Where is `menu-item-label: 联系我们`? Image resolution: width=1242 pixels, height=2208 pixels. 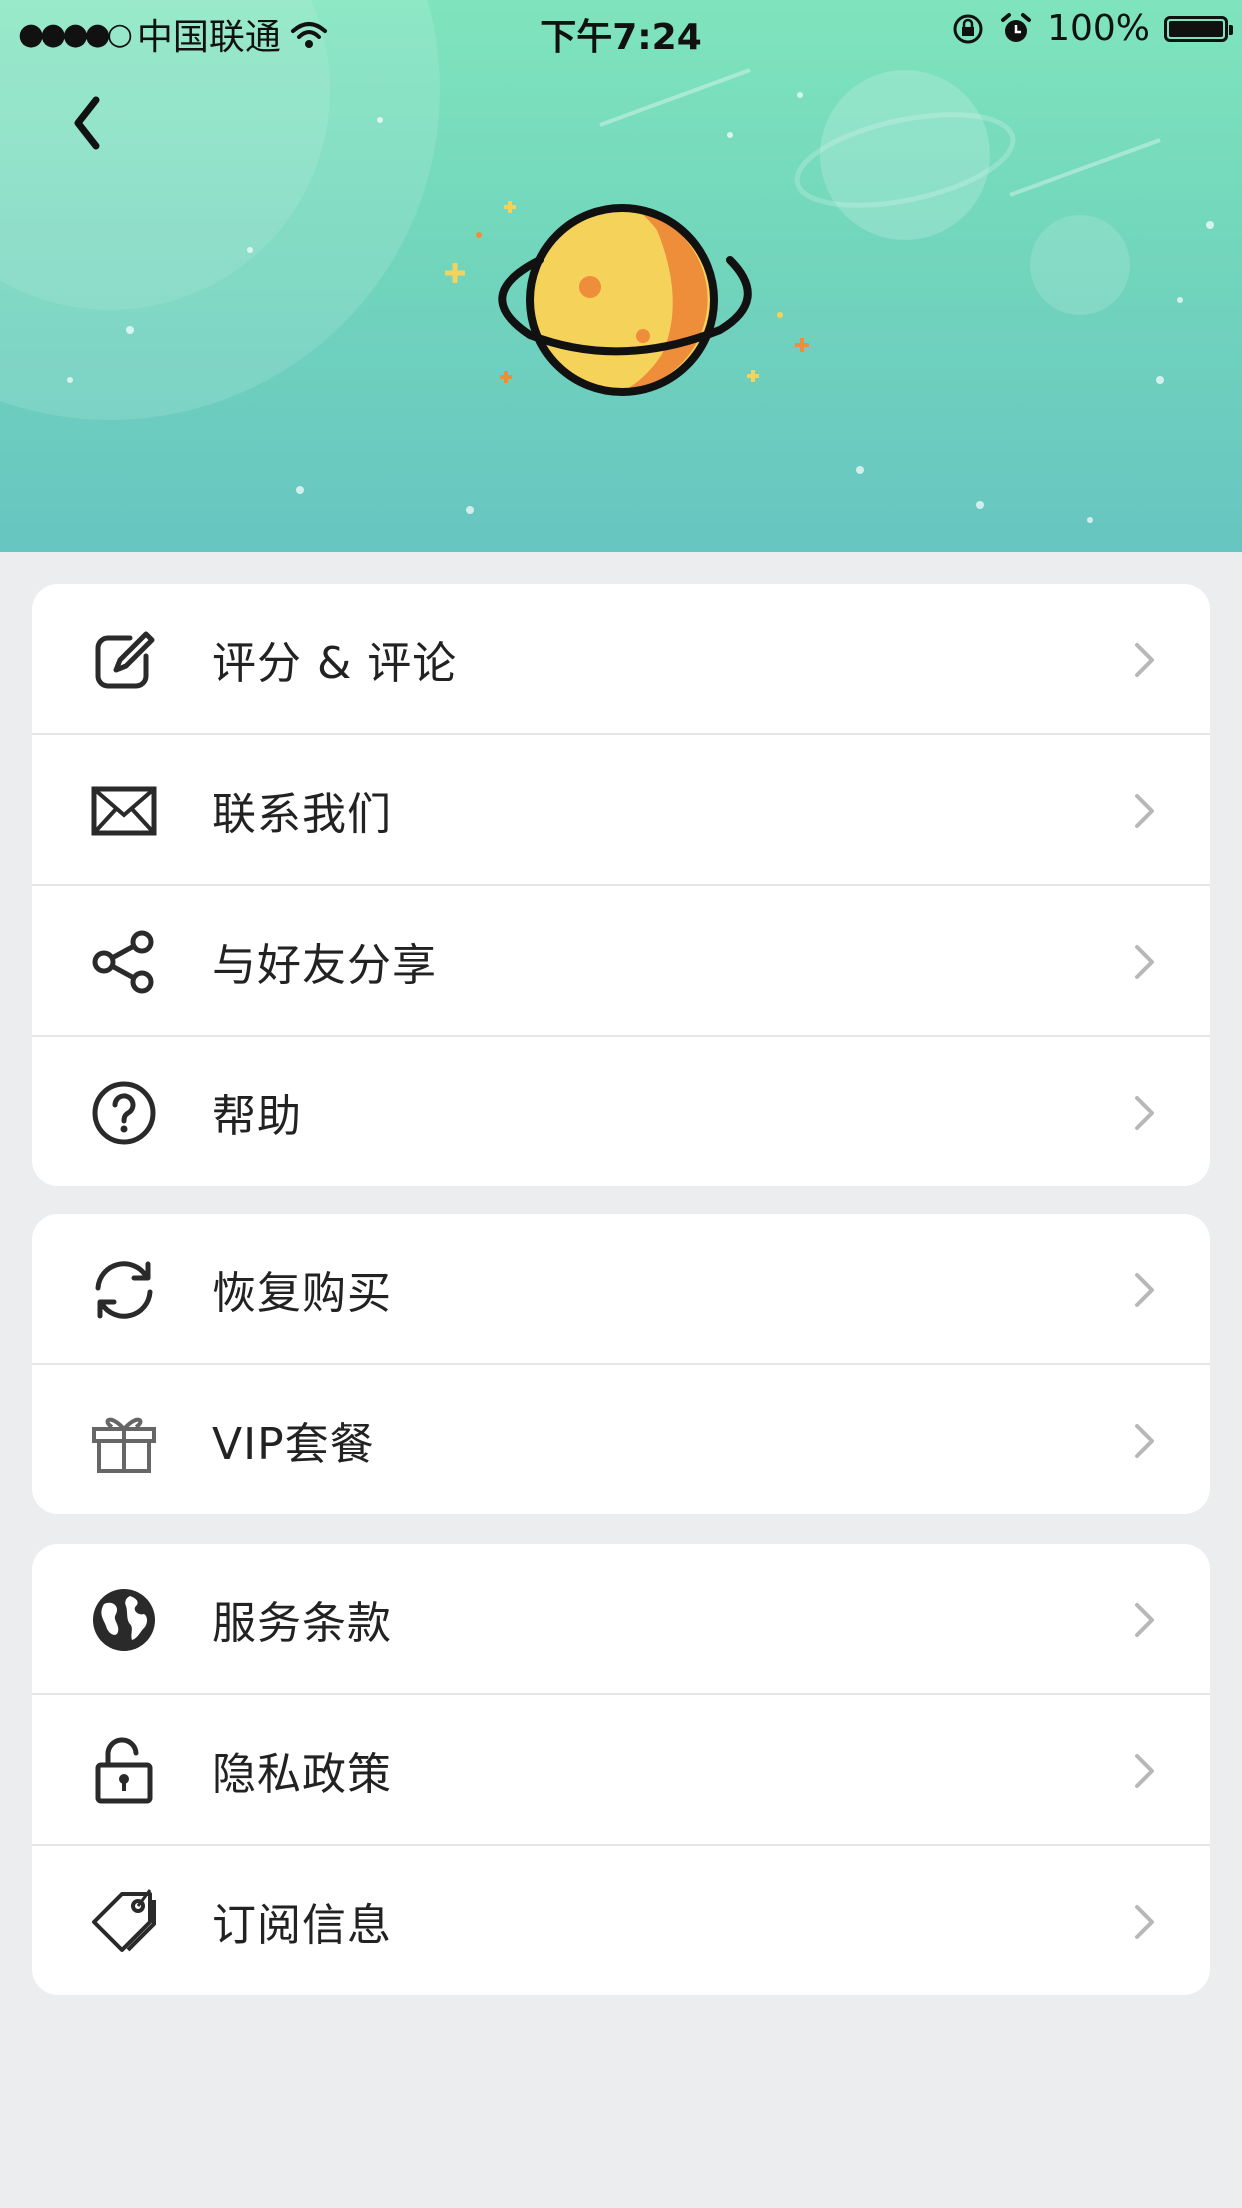 menu-item-label: 联系我们 is located at coordinates (302, 814).